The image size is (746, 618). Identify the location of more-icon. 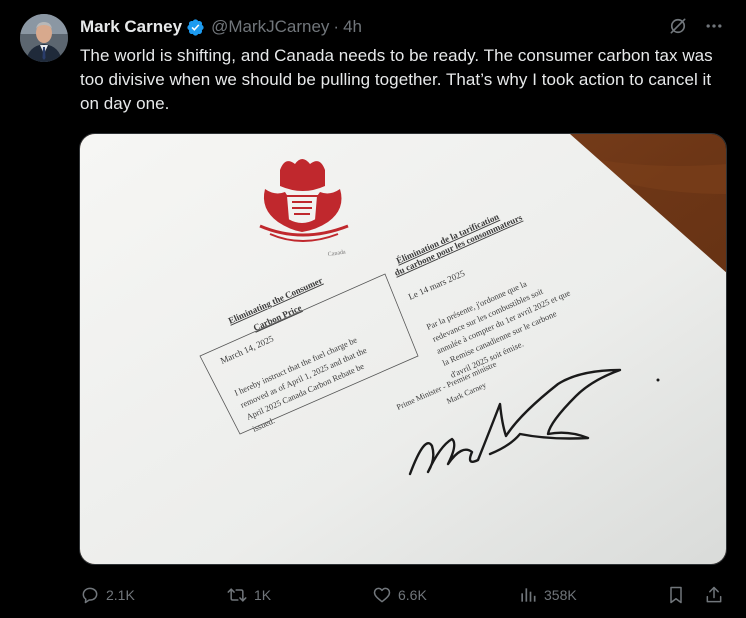
(714, 26).